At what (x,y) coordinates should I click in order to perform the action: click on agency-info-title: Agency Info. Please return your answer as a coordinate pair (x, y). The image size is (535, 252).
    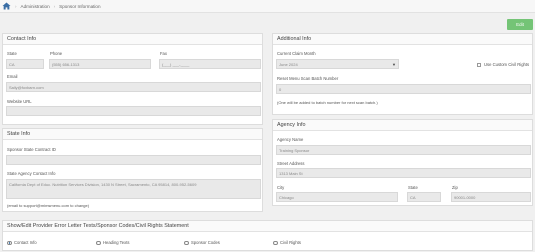
    Looking at the image, I should click on (402, 125).